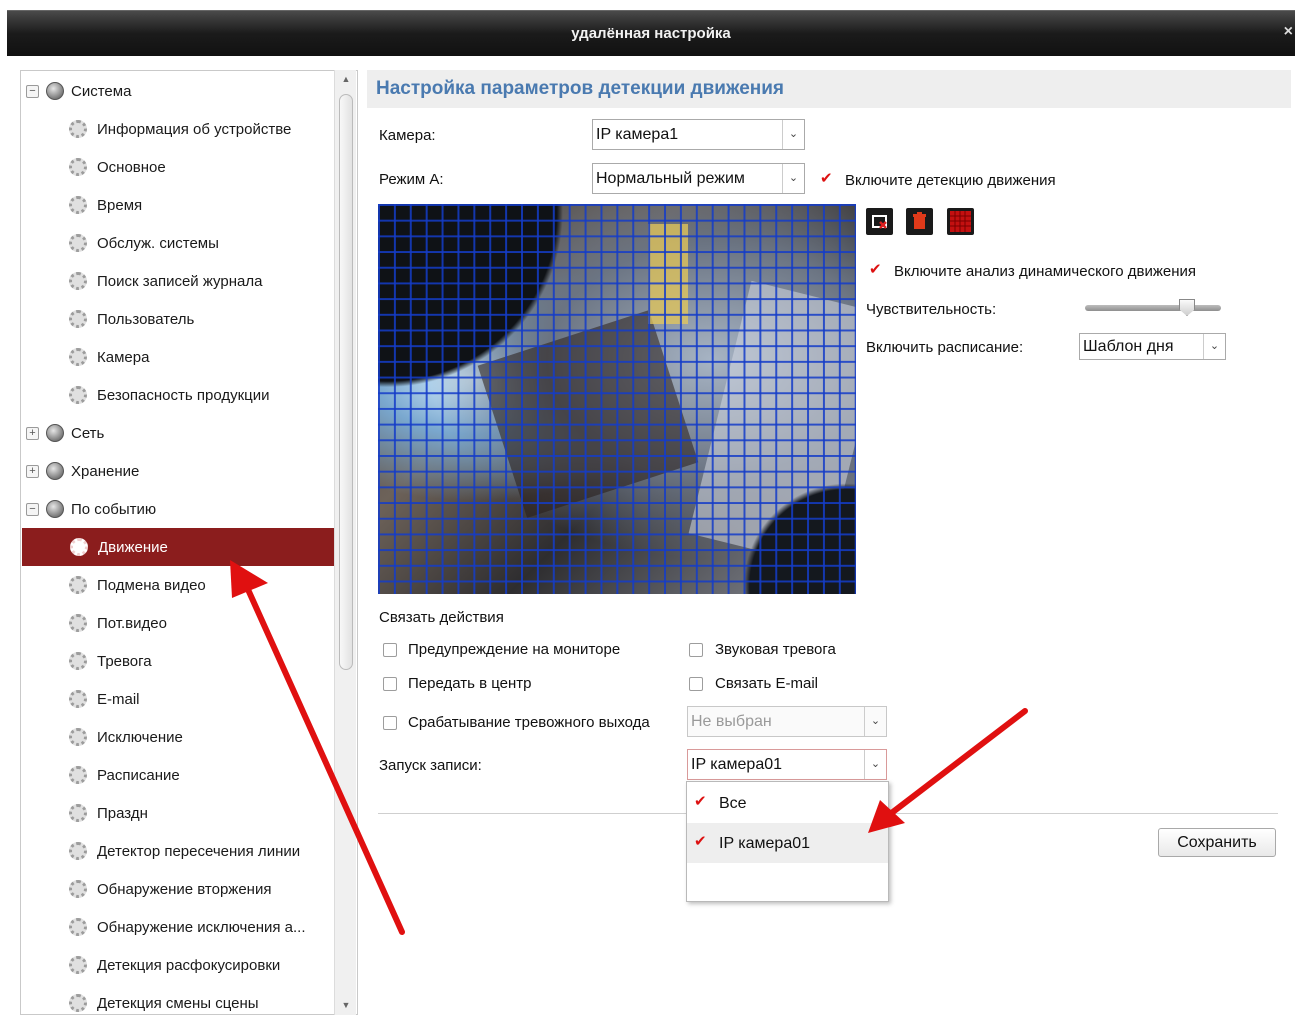 Image resolution: width=1295 pixels, height=1017 pixels. What do you see at coordinates (411, 179) in the screenshot?
I see `mode-label: Режим А:` at bounding box center [411, 179].